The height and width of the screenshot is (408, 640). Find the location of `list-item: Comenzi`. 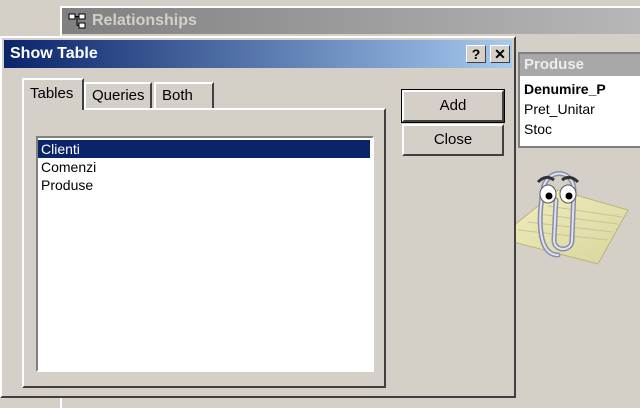

list-item: Comenzi is located at coordinates (205, 167).